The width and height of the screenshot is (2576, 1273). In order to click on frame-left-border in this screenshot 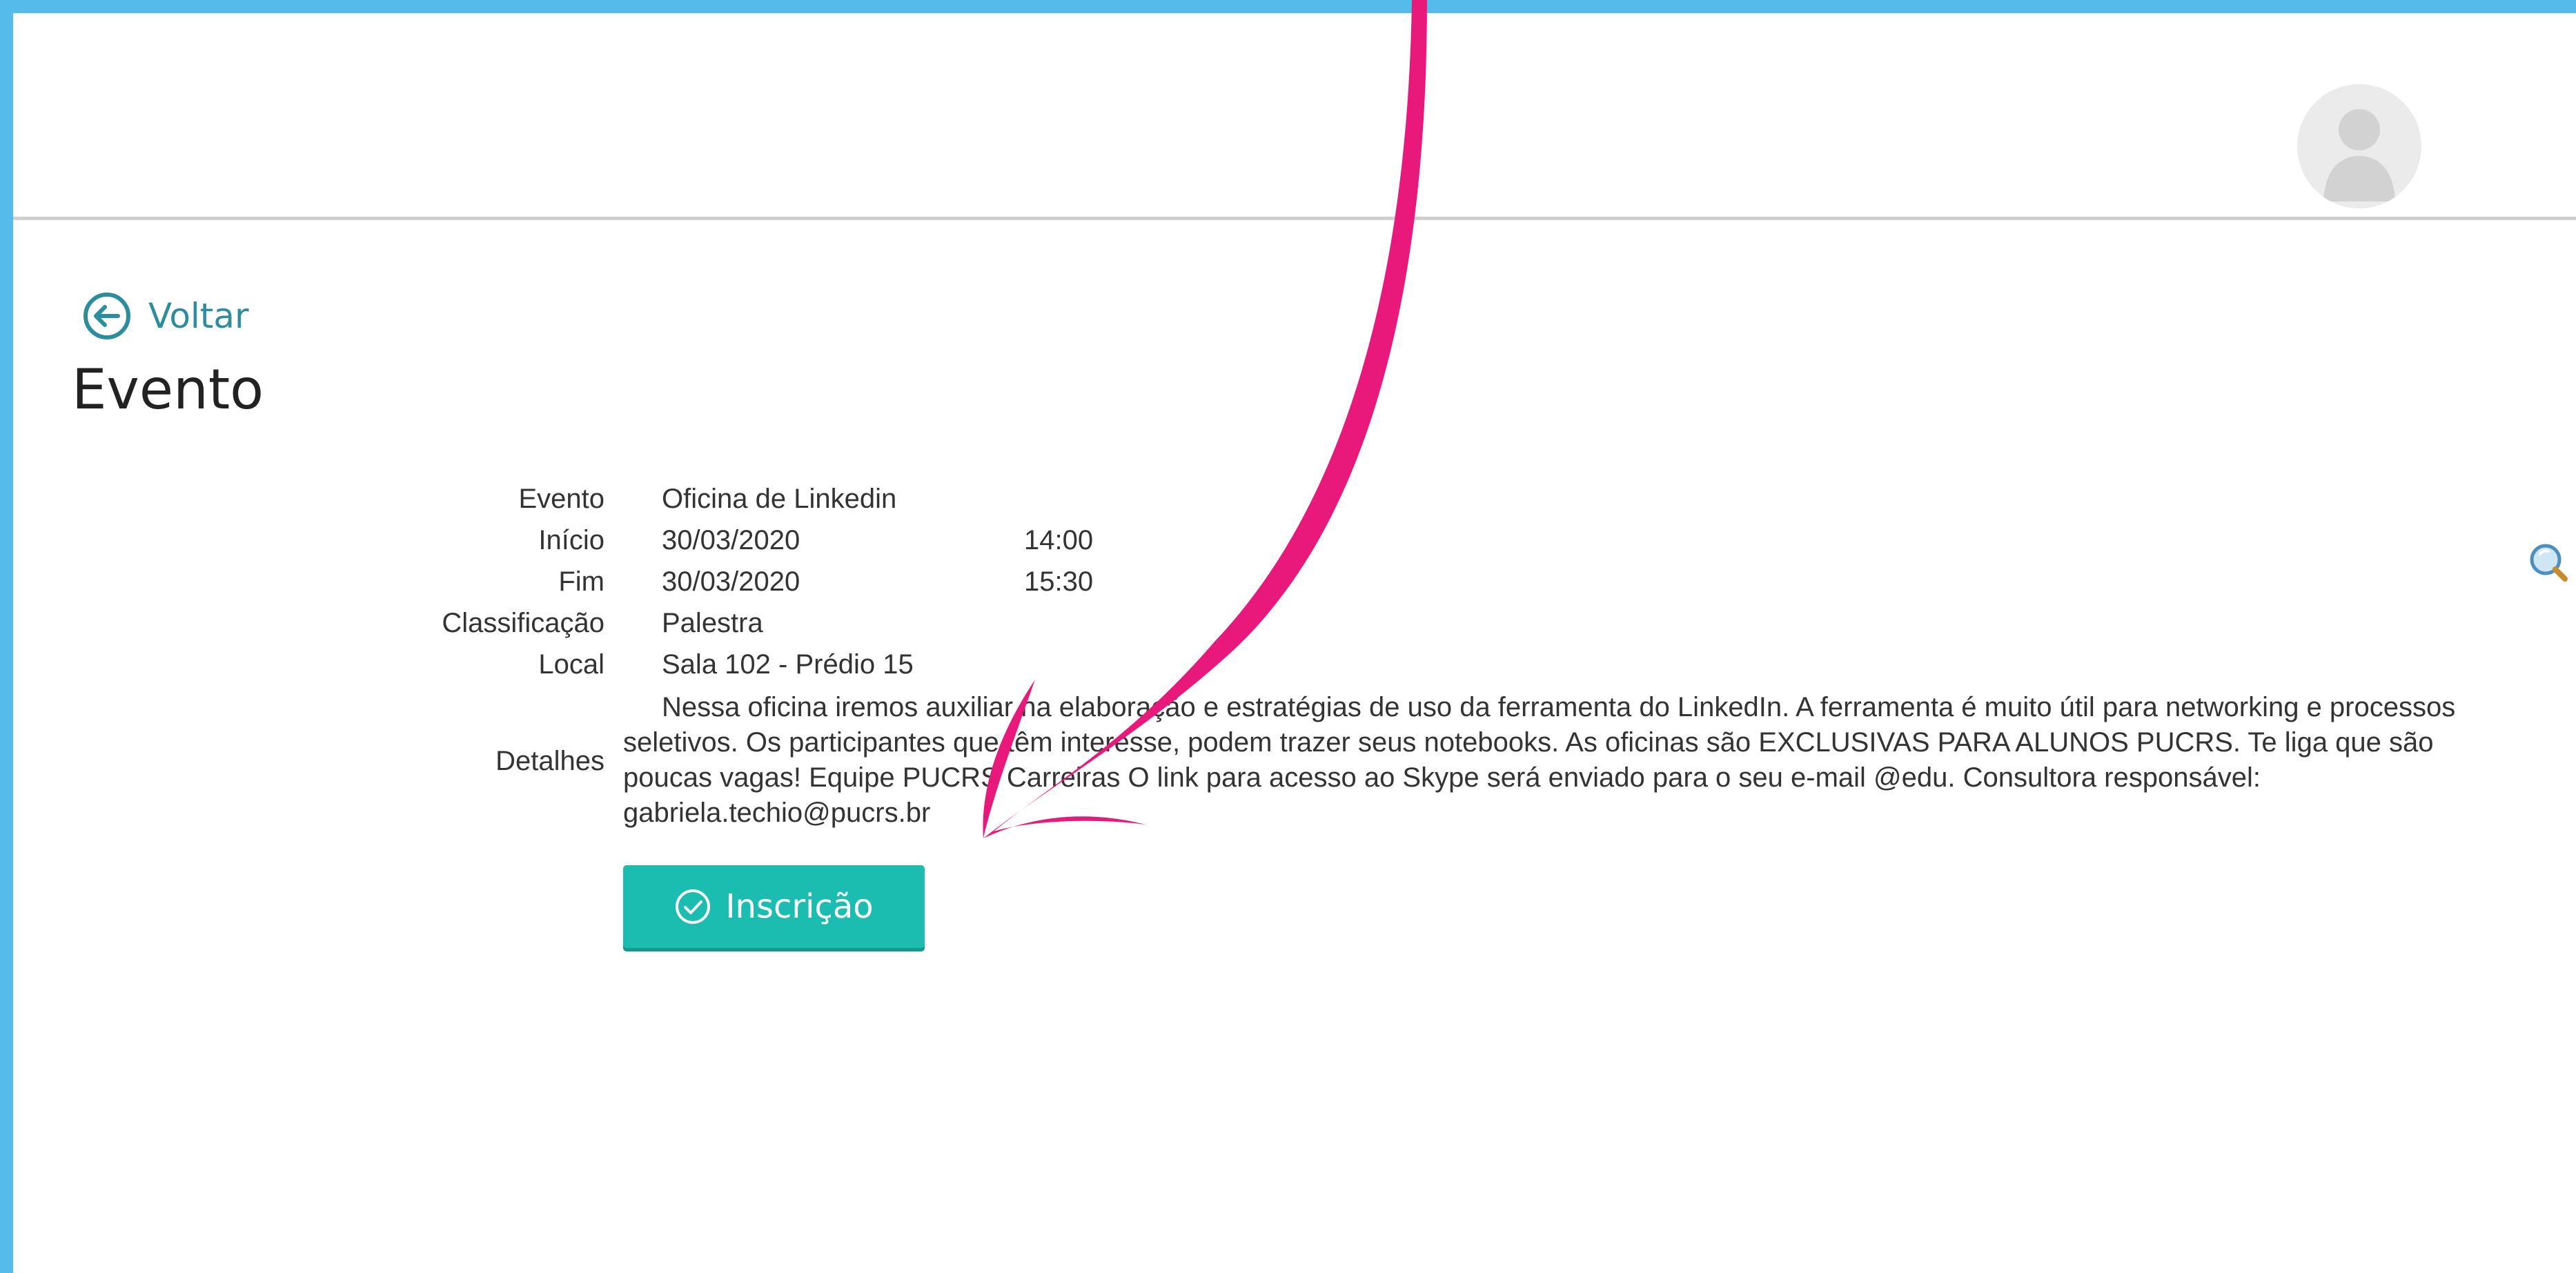, I will do `click(6, 636)`.